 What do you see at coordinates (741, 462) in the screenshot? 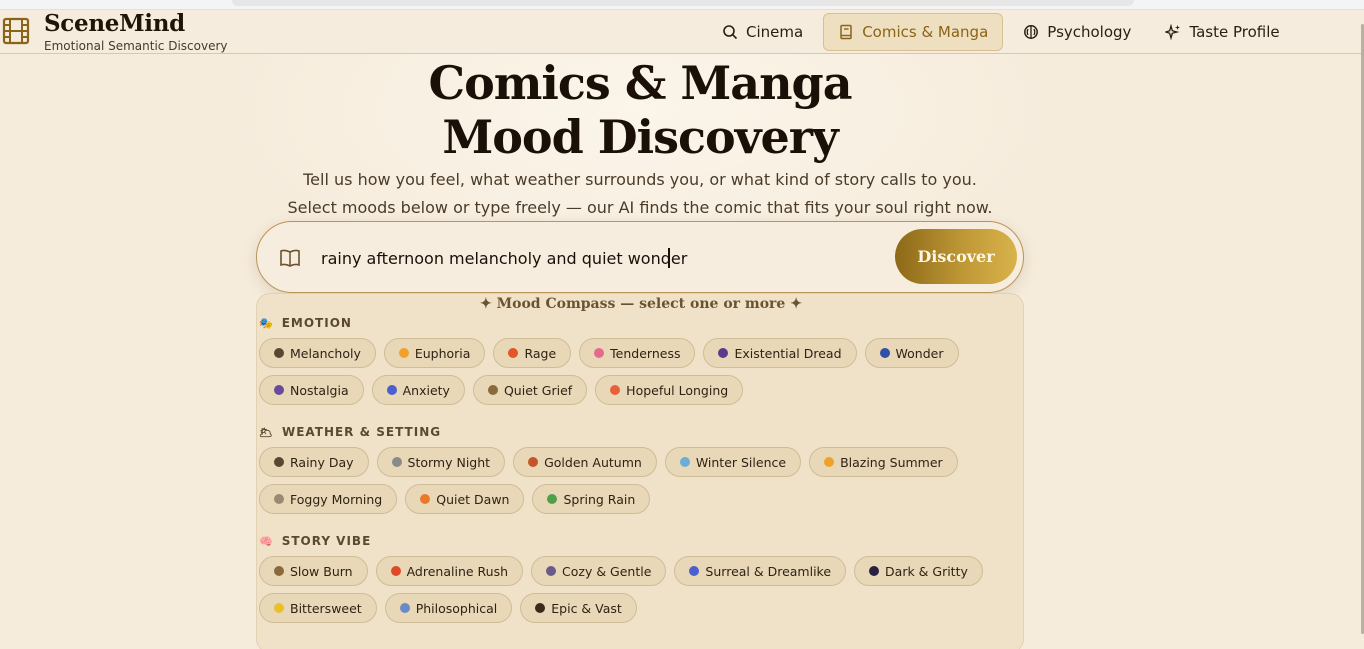
I see `mood-chip-label: Winter Silence` at bounding box center [741, 462].